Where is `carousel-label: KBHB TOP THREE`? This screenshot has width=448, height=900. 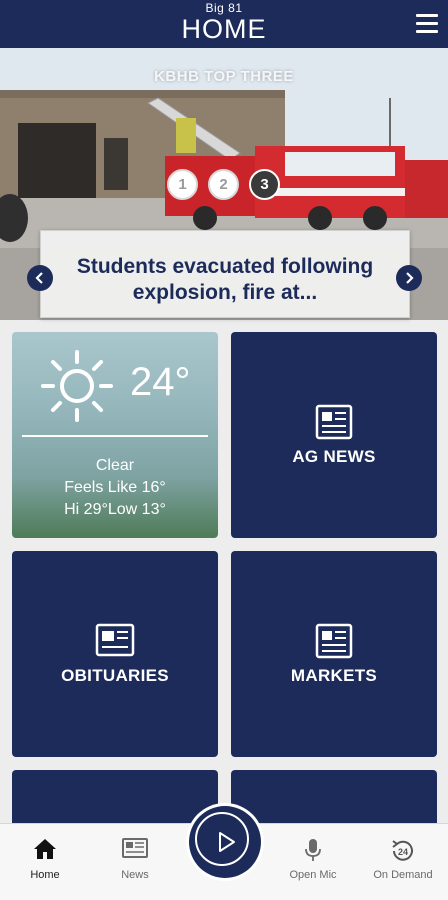
carousel-label: KBHB TOP THREE is located at coordinates (224, 76).